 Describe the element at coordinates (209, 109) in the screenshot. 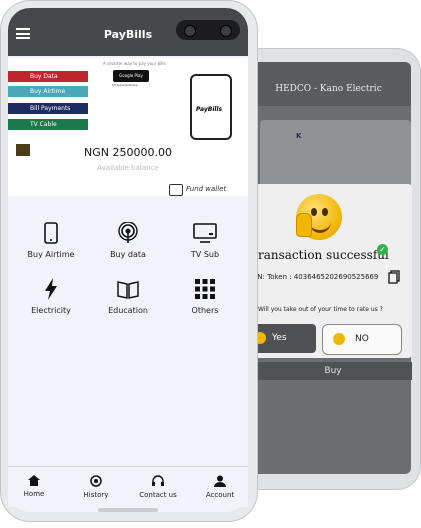

I see `phone-logo-text: PayBills` at that location.